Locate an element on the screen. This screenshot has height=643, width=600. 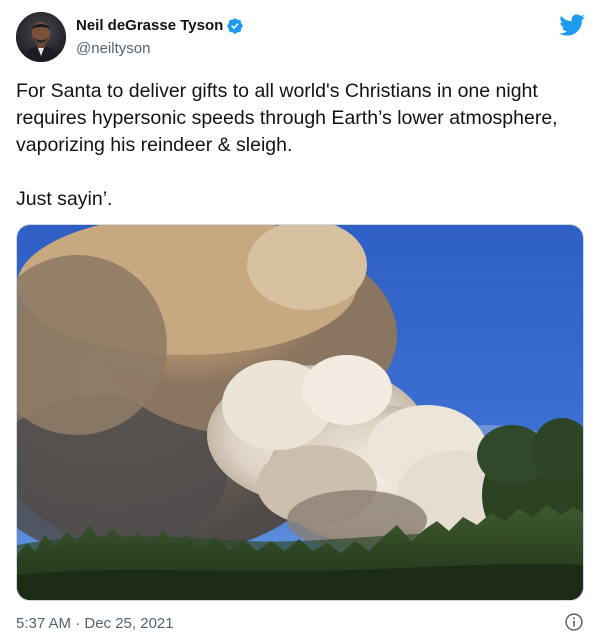
avatar-image is located at coordinates (41, 37).